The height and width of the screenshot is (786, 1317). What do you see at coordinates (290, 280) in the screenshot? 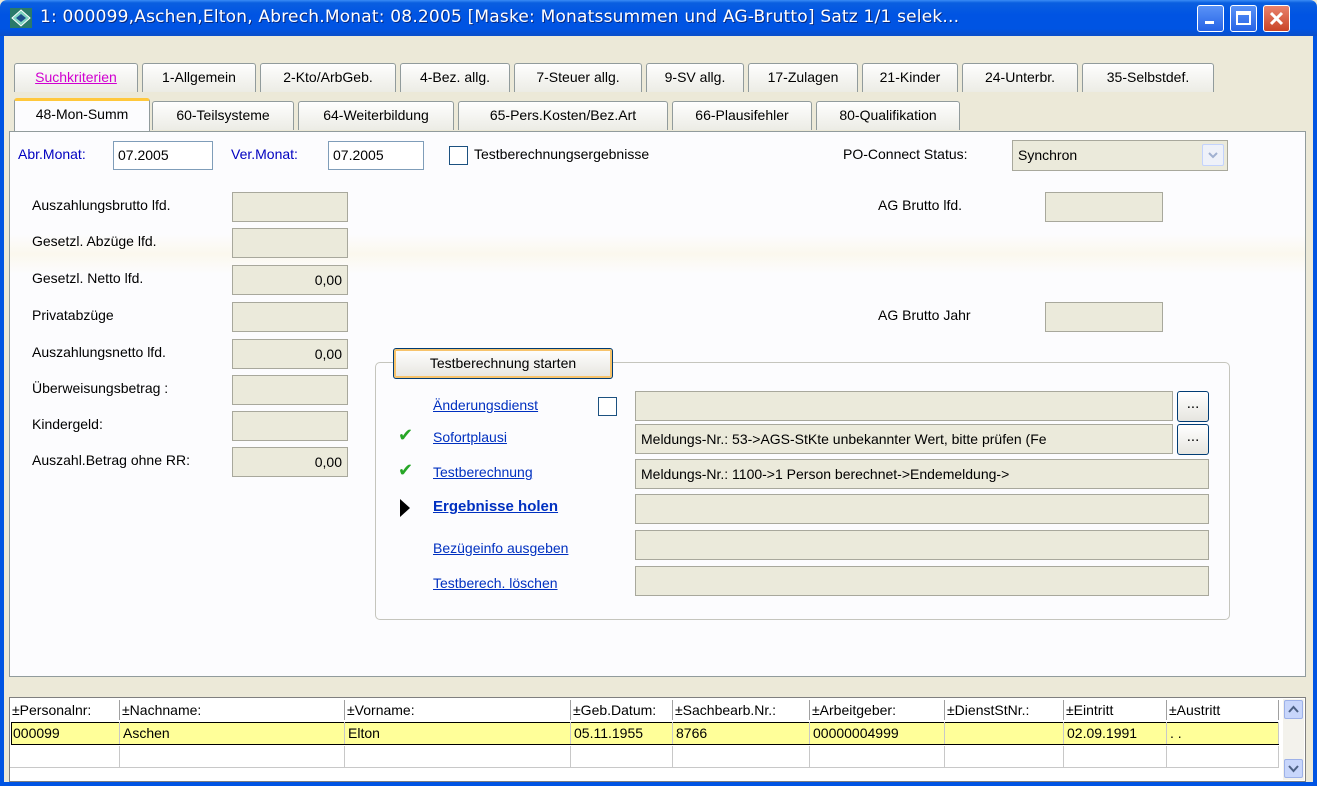
I see `gesetzl-netto-field: 0,00` at bounding box center [290, 280].